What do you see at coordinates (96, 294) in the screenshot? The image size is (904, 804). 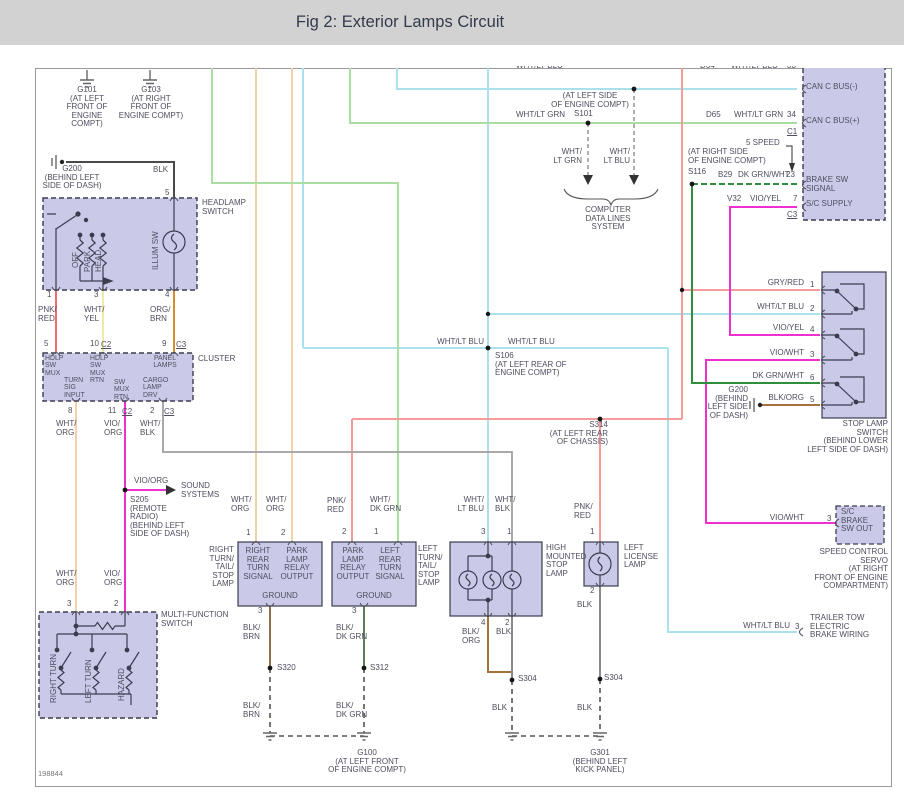 I see `pin-3-headlamp: 3` at bounding box center [96, 294].